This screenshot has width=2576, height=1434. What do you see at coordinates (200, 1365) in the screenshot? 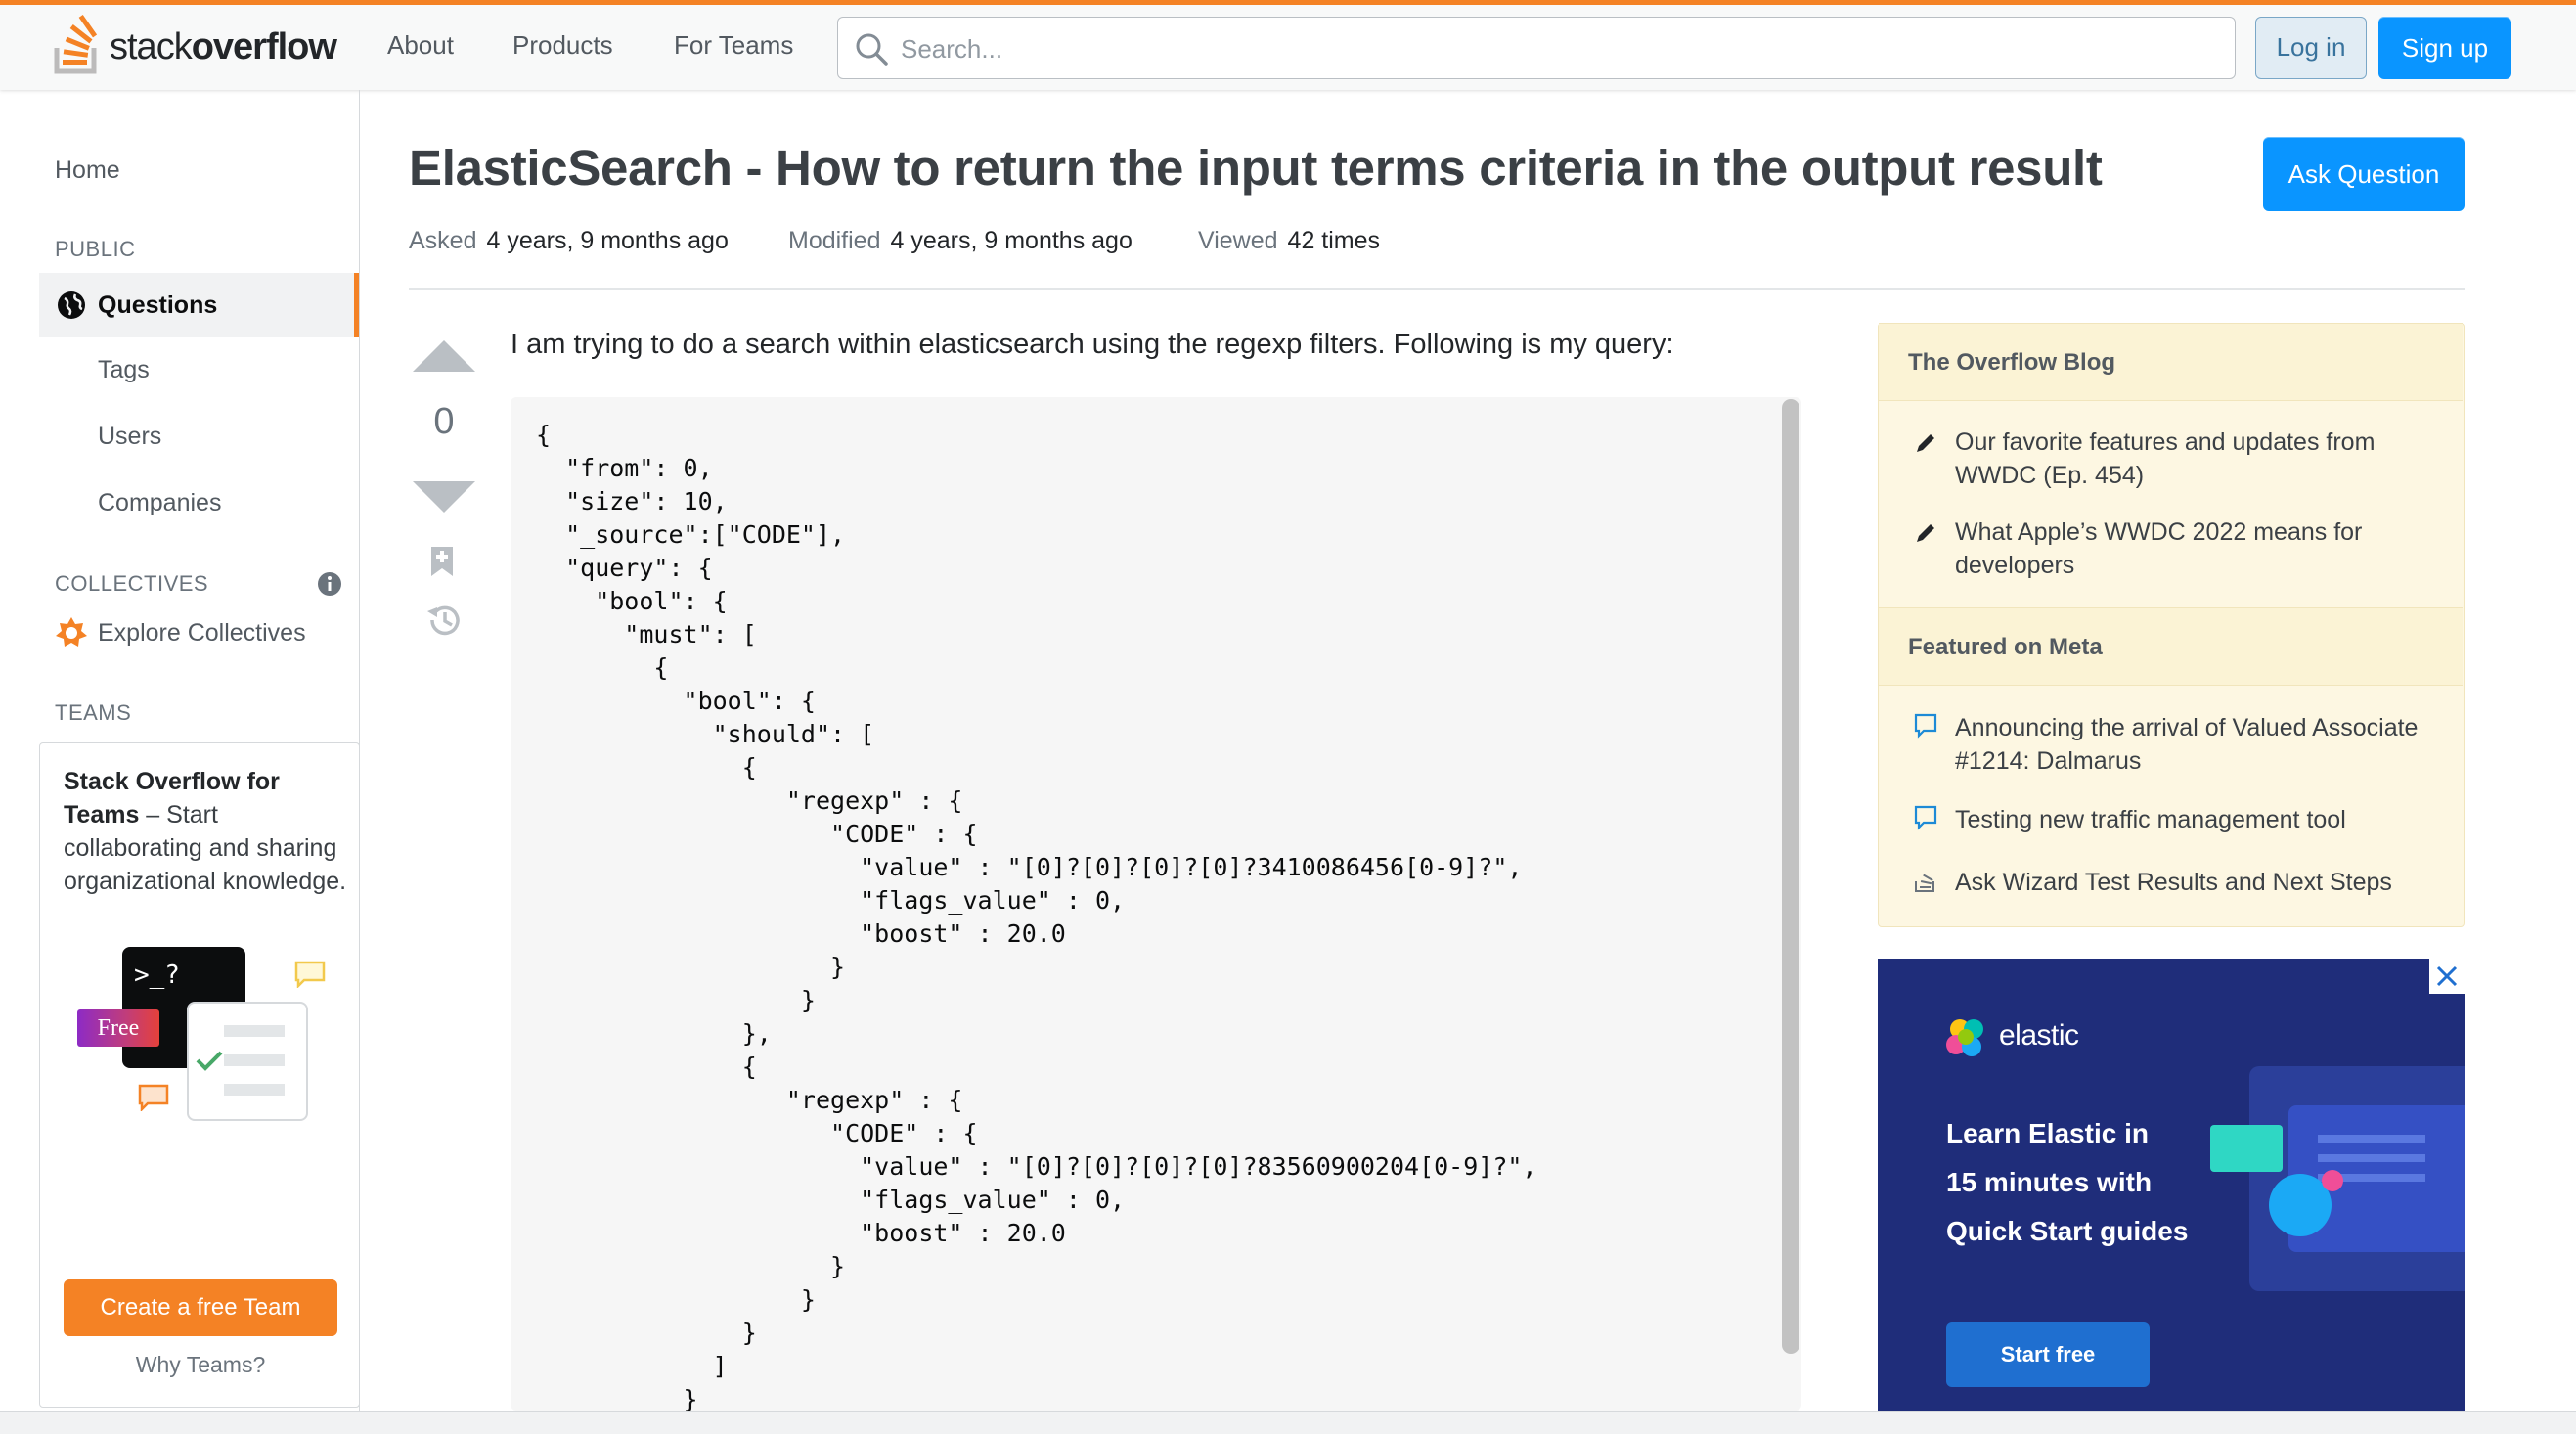
I see `why-teams-link: Why Teams?` at bounding box center [200, 1365].